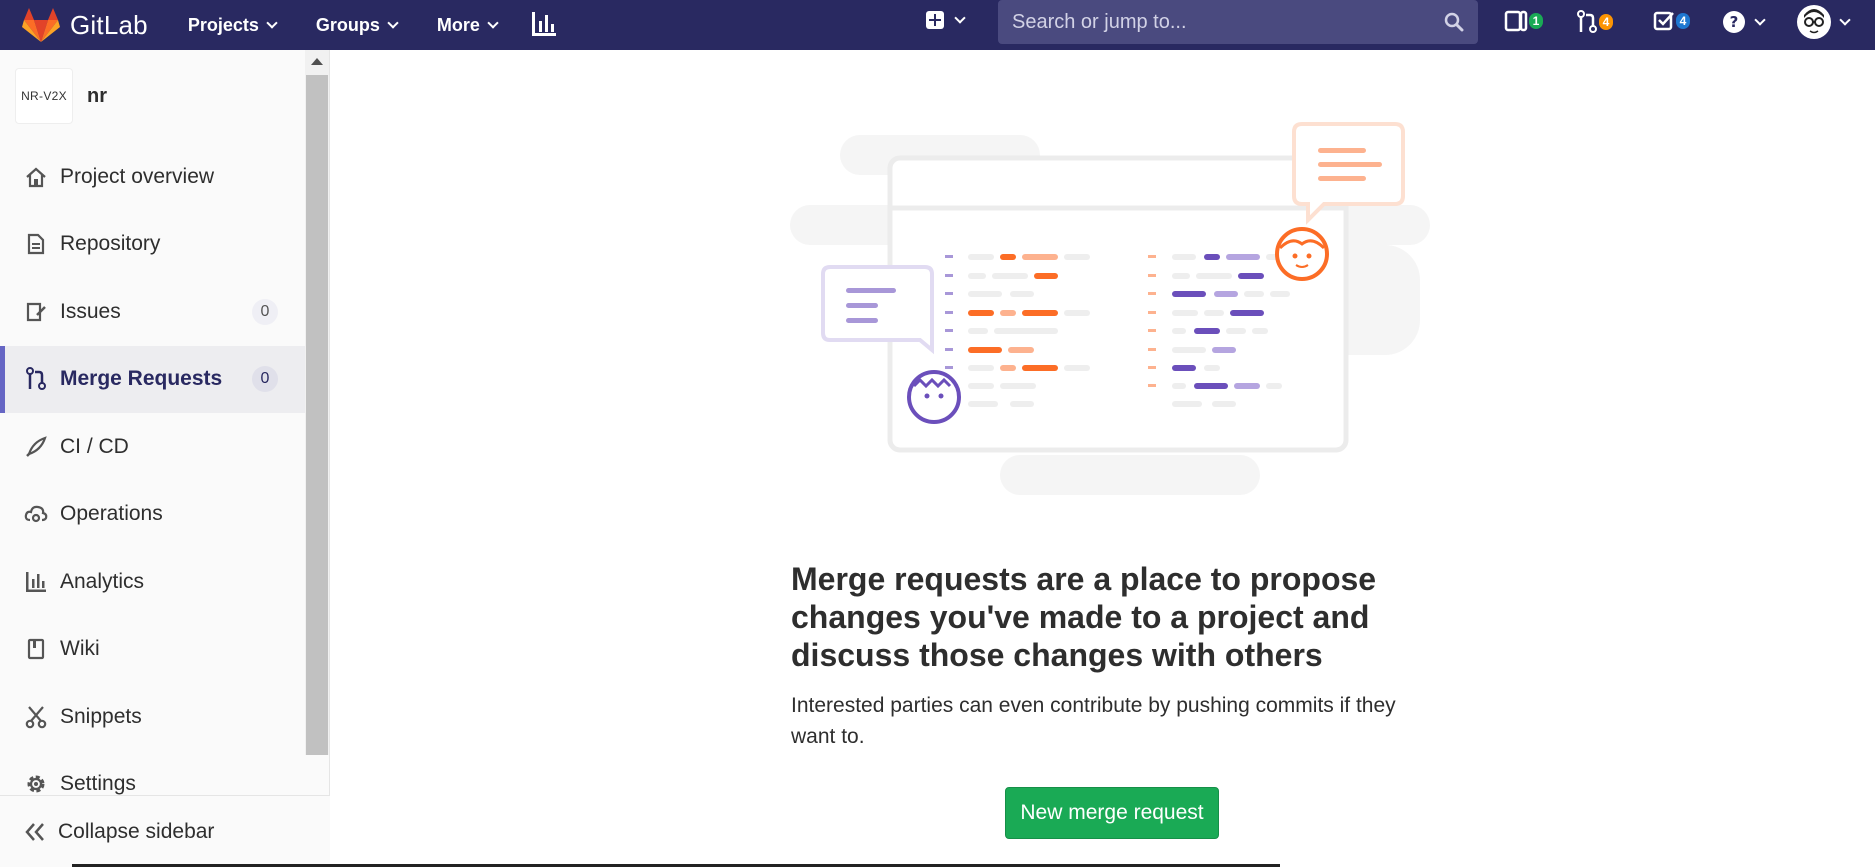 This screenshot has width=1875, height=867. I want to click on sidebar-item-repository: Repository, so click(152, 245).